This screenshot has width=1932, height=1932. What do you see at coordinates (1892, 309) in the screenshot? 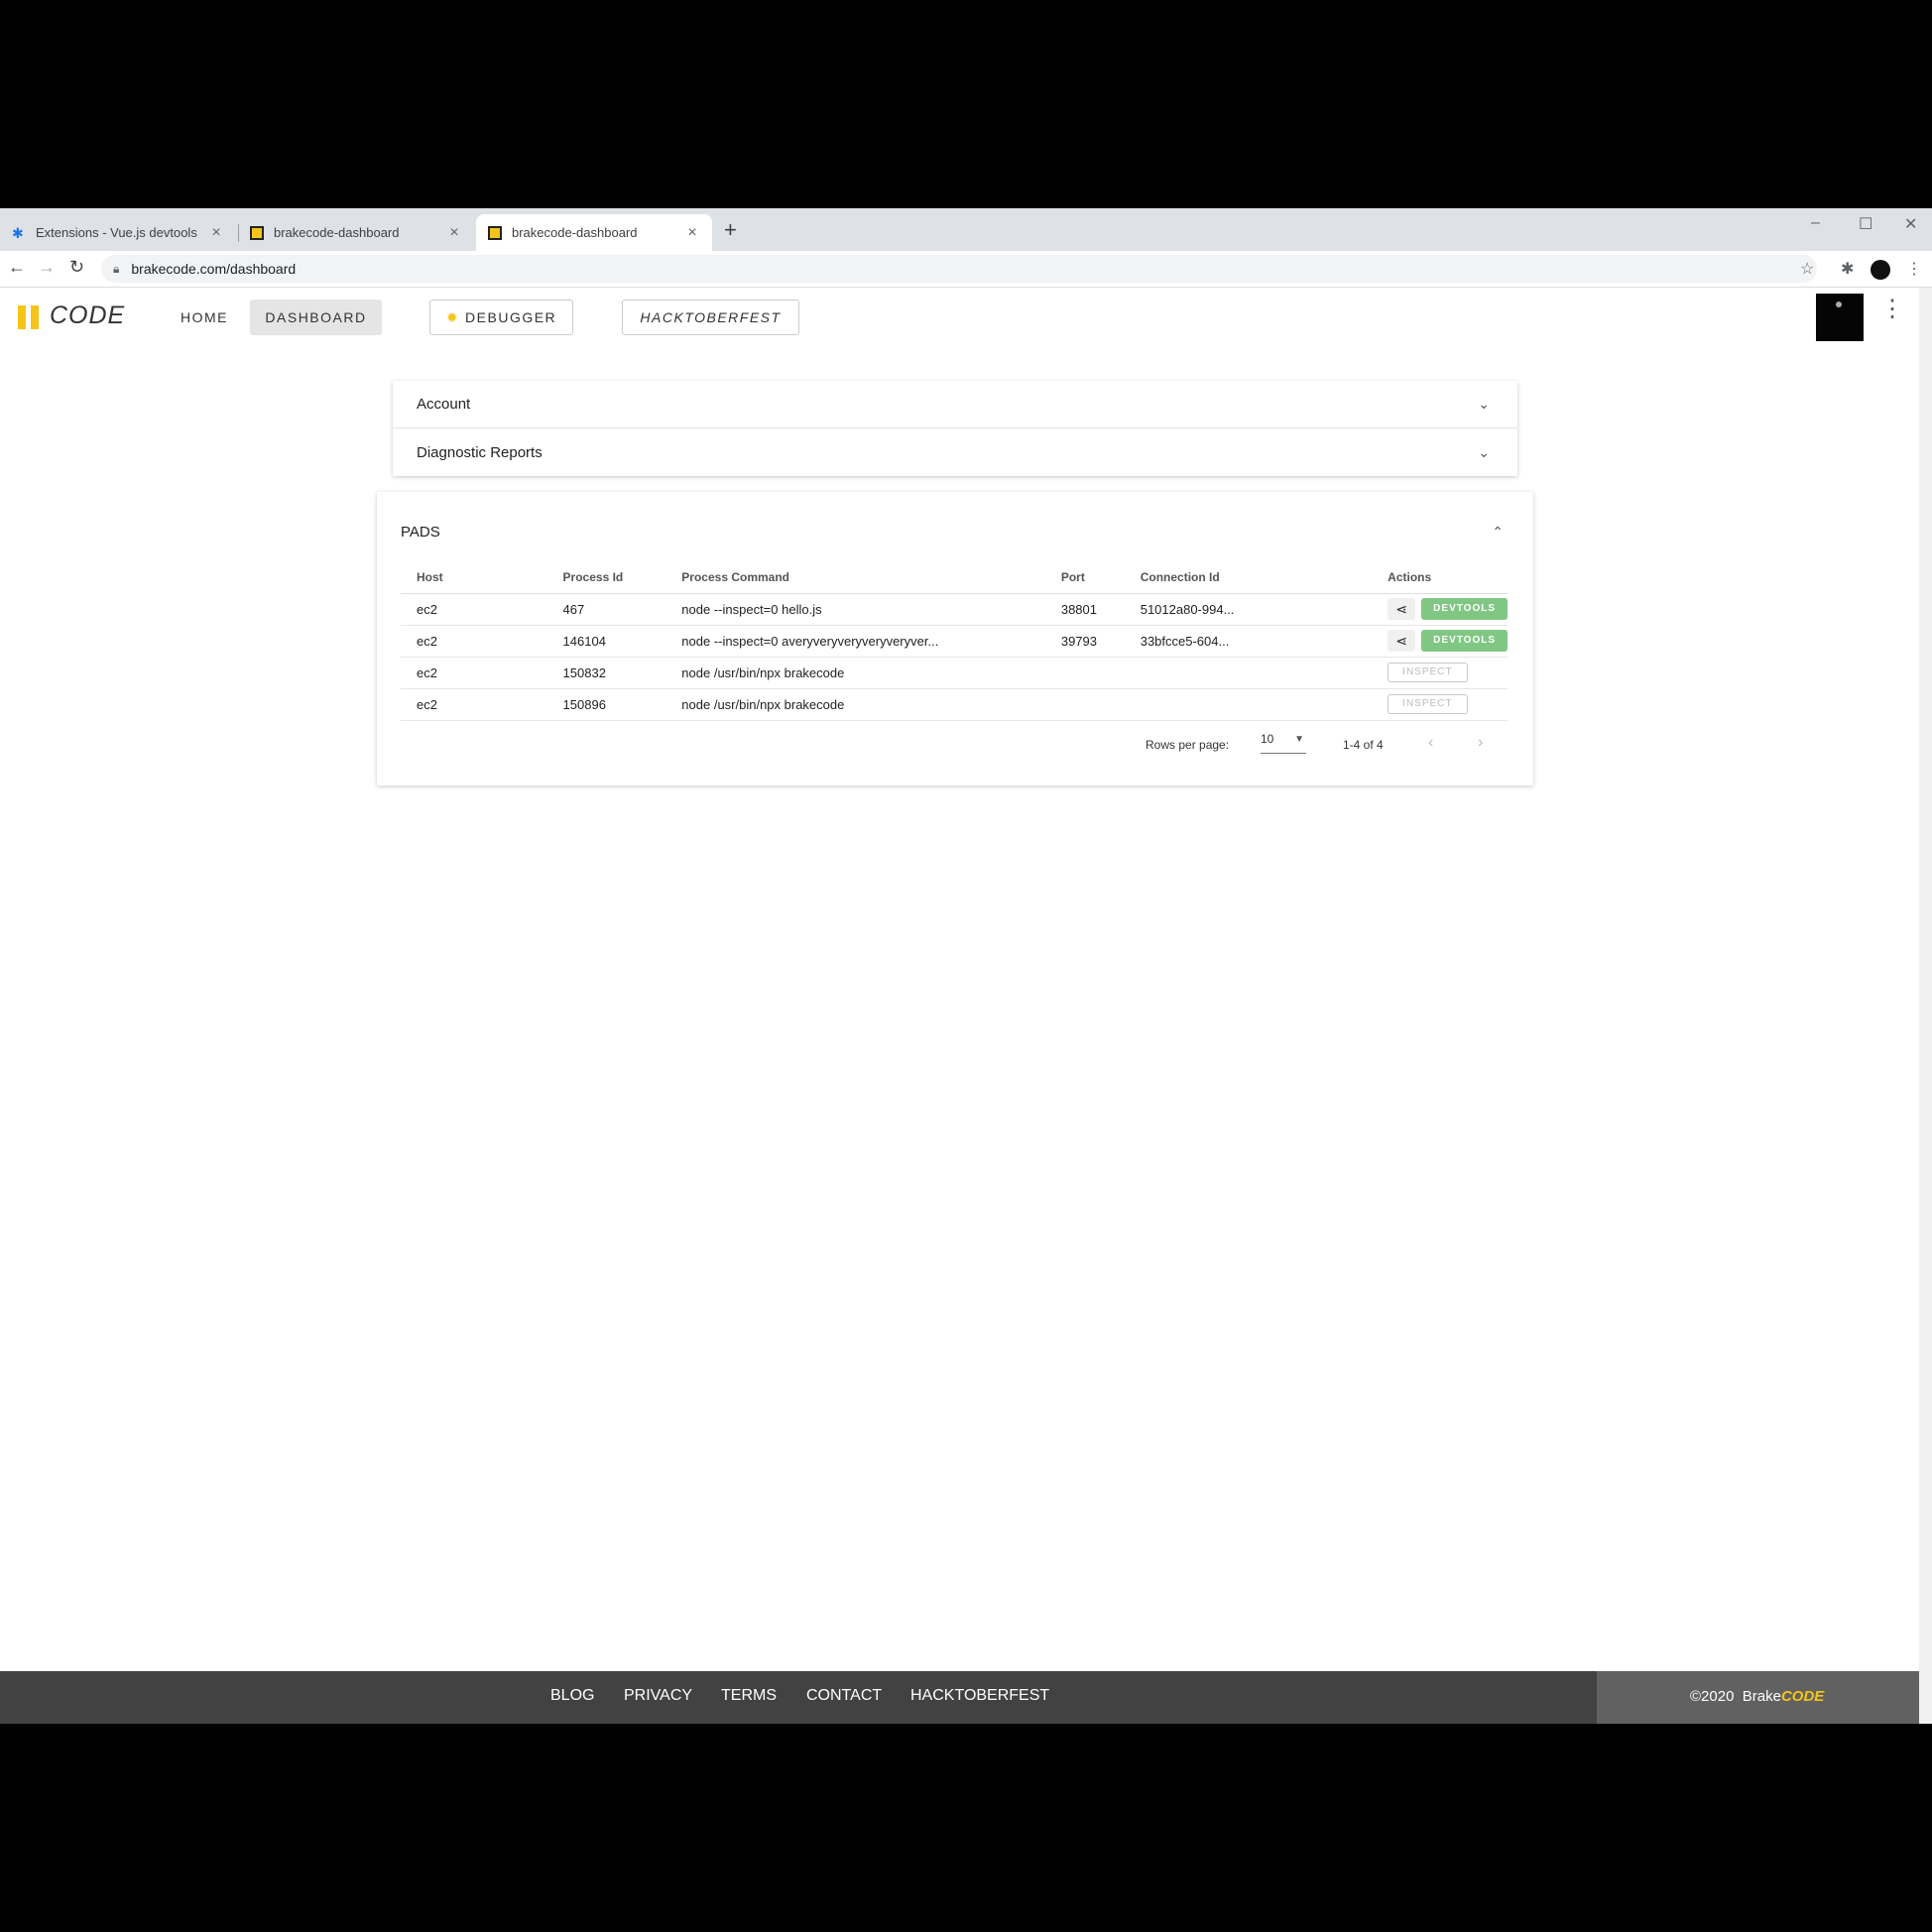
I see `more-vert-icon: ⋮` at bounding box center [1892, 309].